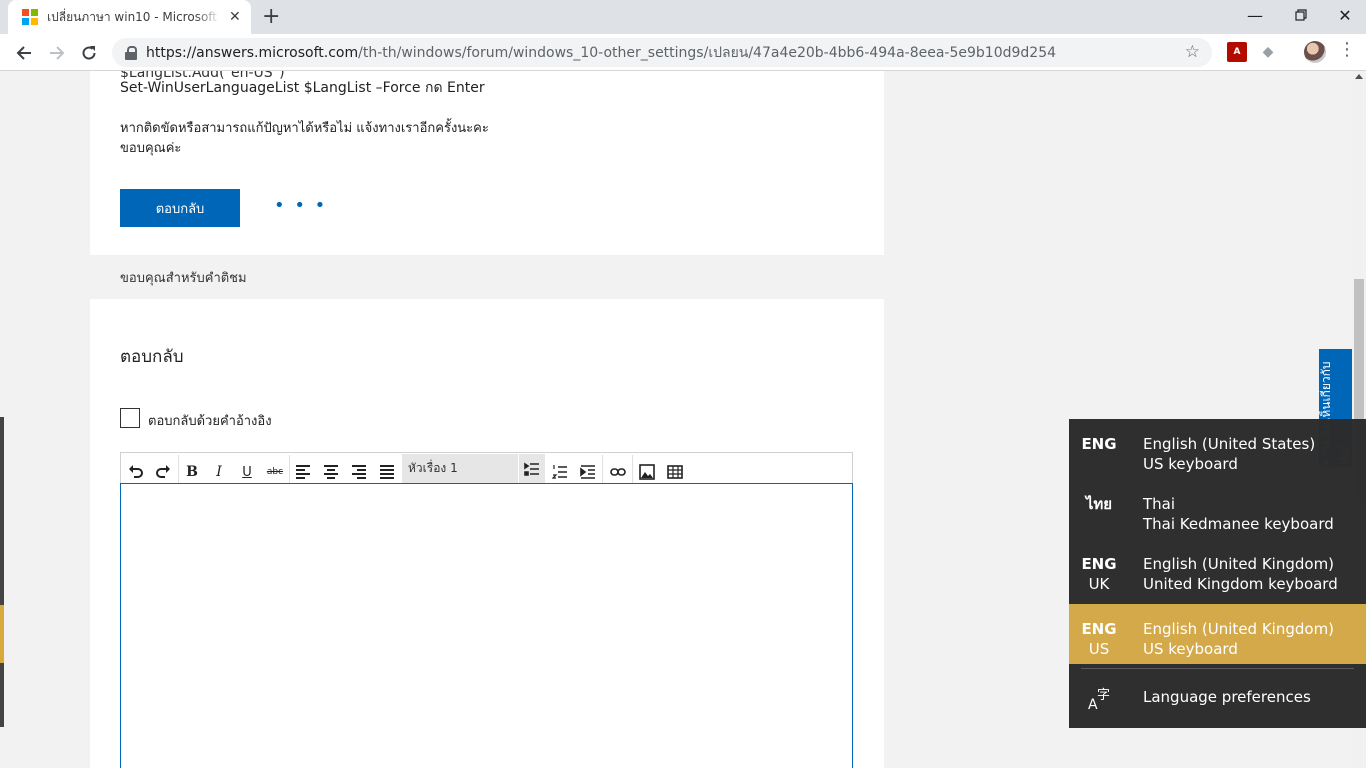 This screenshot has width=1366, height=768. What do you see at coordinates (1099, 639) in the screenshot?
I see `language-abbr: ENG US` at bounding box center [1099, 639].